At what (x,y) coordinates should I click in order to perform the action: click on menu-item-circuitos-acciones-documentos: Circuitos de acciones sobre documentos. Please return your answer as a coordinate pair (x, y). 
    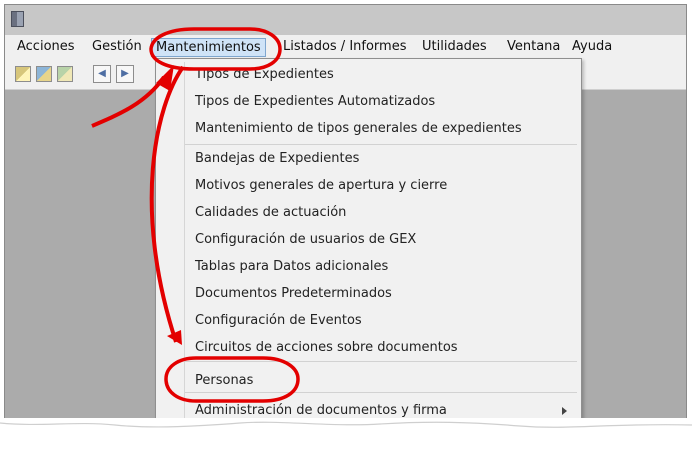
    Looking at the image, I should click on (326, 347).